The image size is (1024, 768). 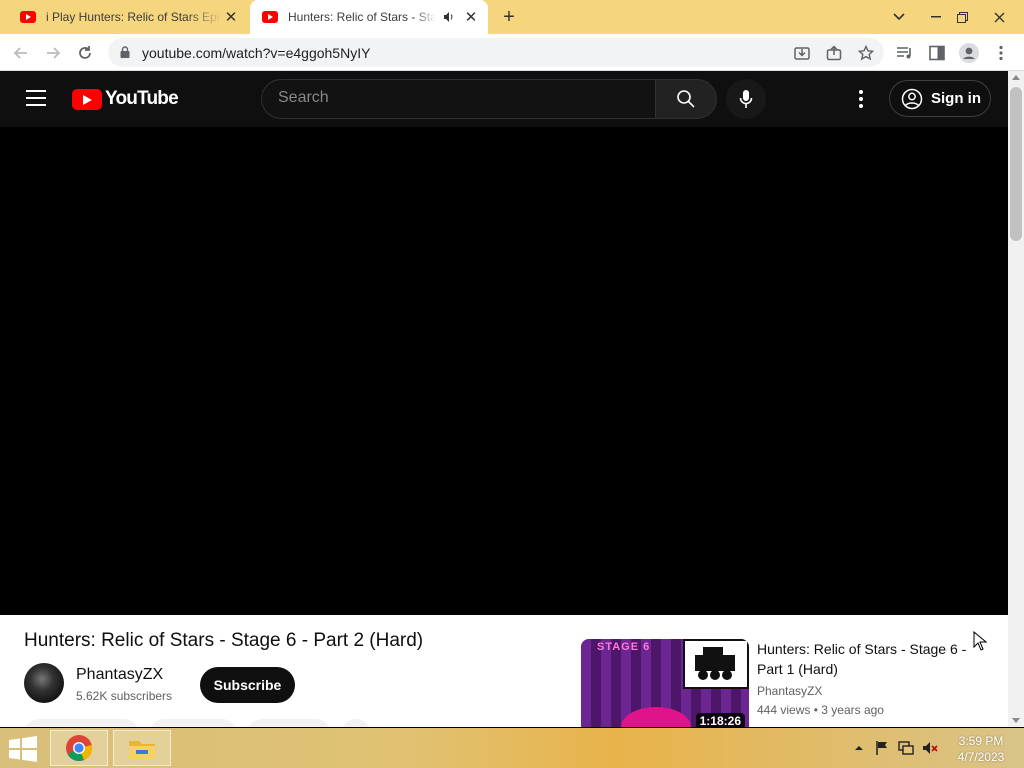 I want to click on audio-playing-icon, so click(x=449, y=17).